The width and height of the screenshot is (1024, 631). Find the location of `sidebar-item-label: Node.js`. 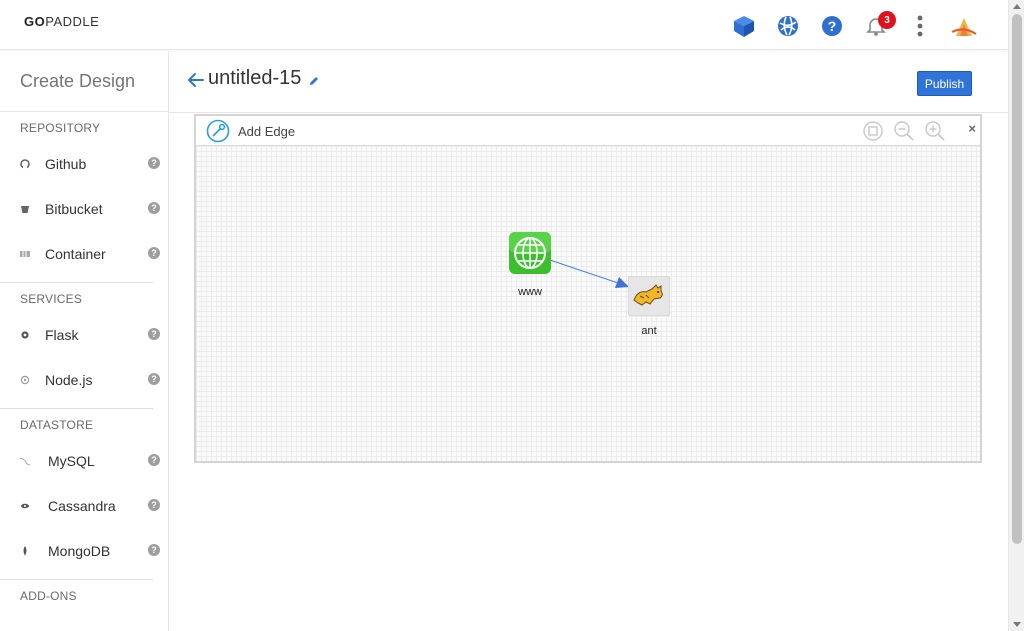

sidebar-item-label: Node.js is located at coordinates (69, 379).